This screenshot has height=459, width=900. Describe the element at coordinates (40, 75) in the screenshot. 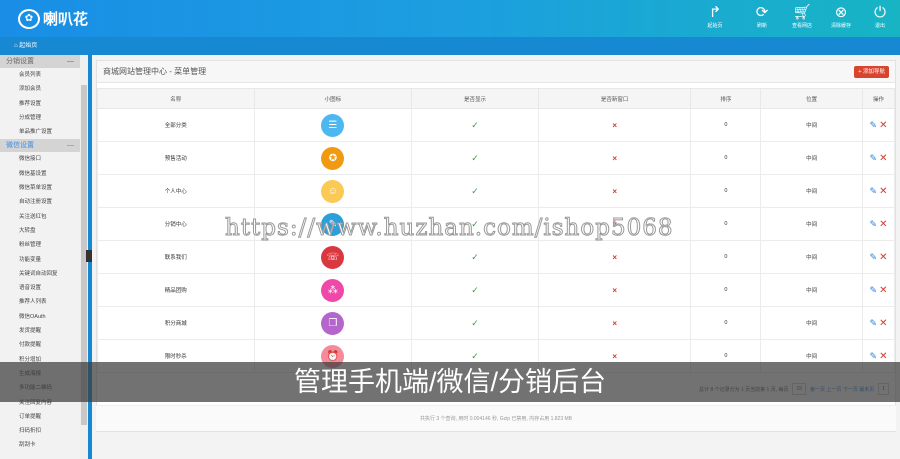

I see `sidebar-item: 会员列表` at that location.